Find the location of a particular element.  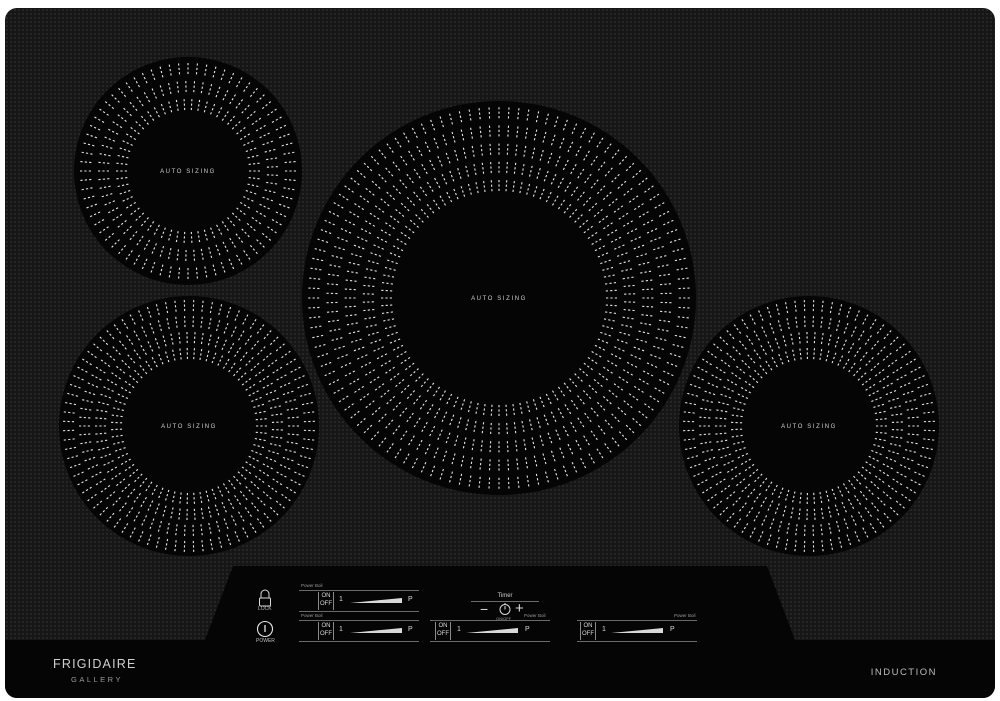

power-button: POWER is located at coordinates (265, 634).